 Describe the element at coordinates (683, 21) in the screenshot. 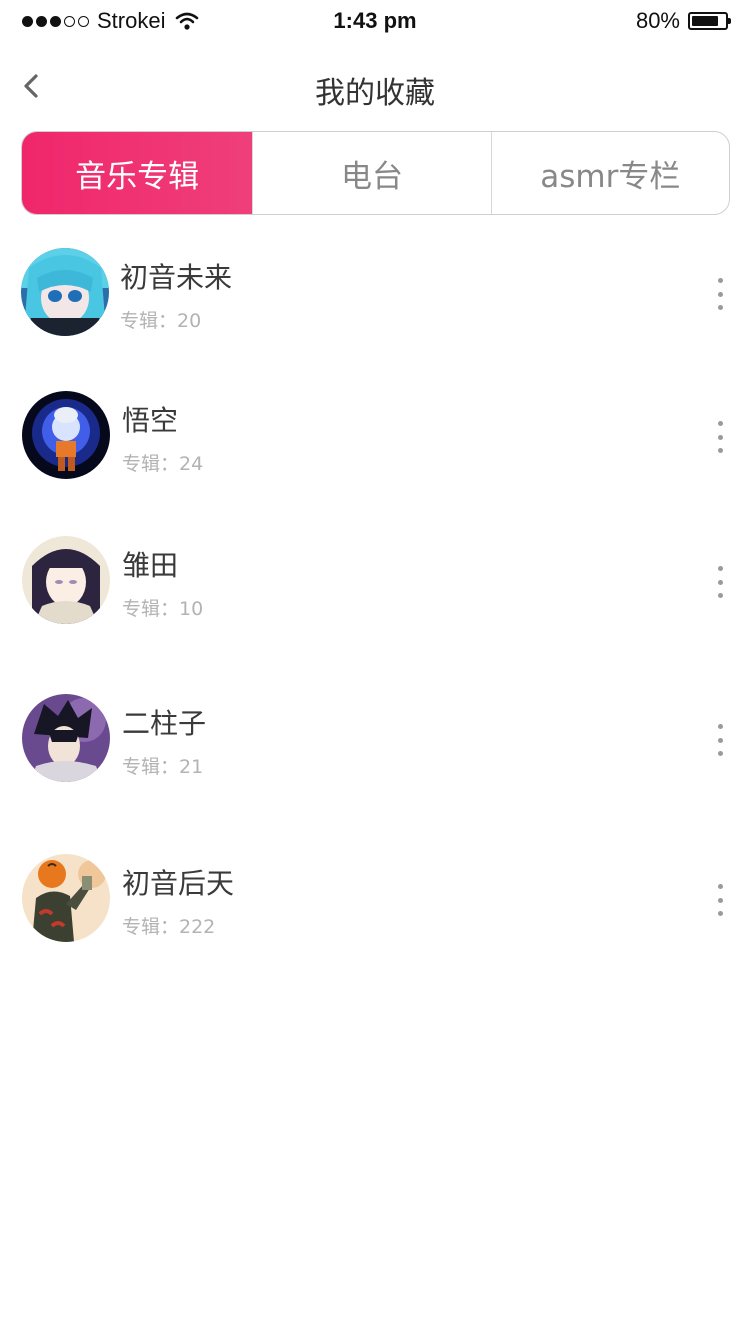

I see `status-right: 80%` at that location.